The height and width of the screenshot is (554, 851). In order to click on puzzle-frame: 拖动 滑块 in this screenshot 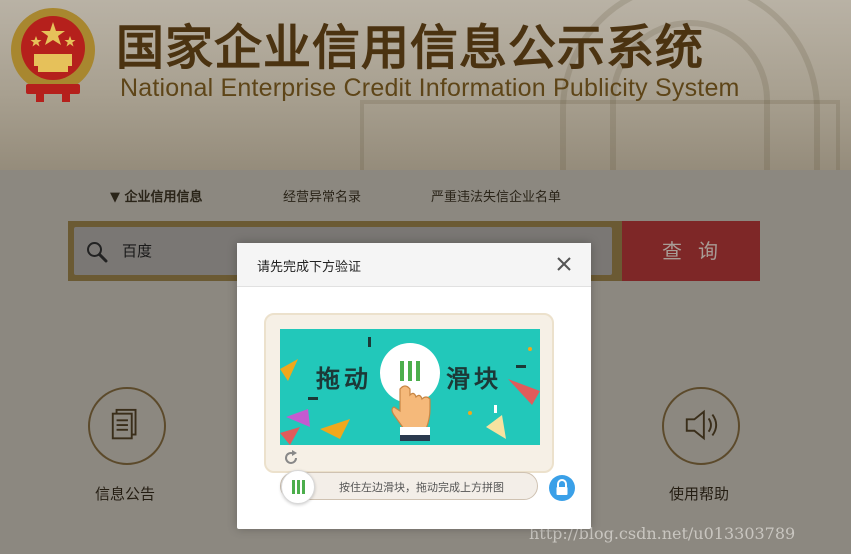, I will do `click(409, 393)`.